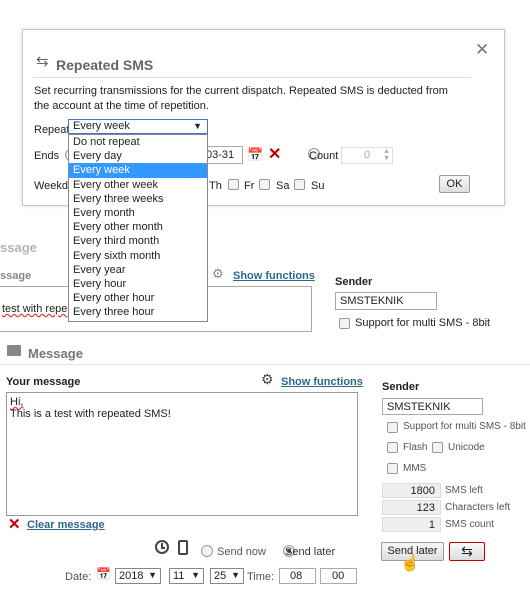 This screenshot has height=595, width=530. What do you see at coordinates (411, 507) in the screenshot?
I see `characters-left-value: 123` at bounding box center [411, 507].